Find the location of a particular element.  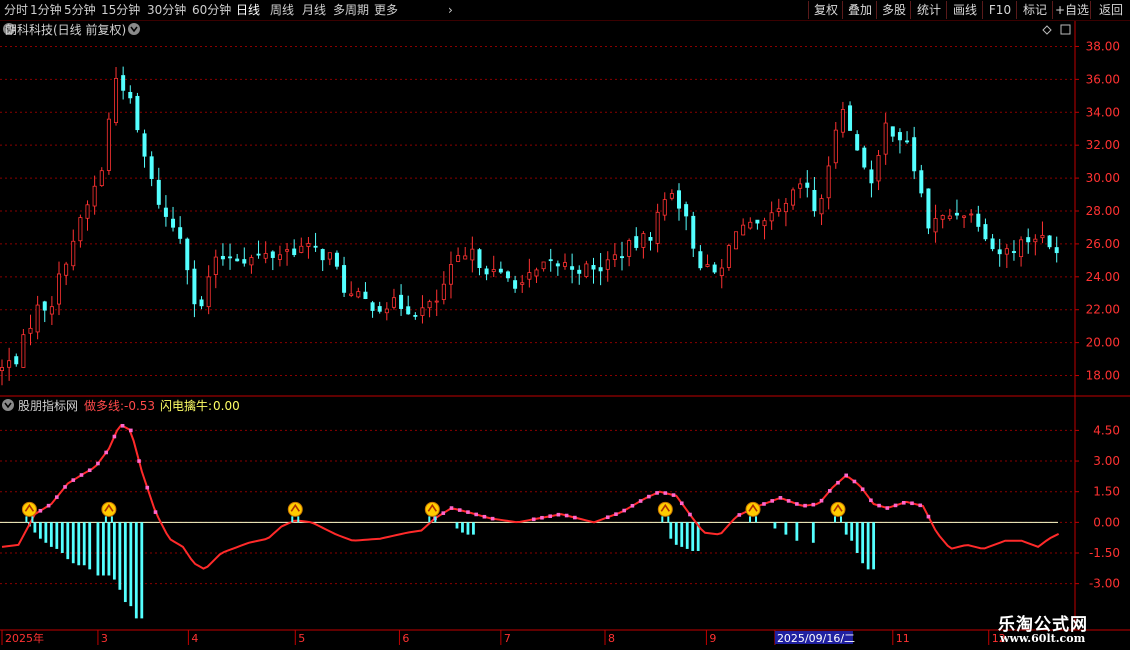

line2-value: 0.00 is located at coordinates (226, 406).